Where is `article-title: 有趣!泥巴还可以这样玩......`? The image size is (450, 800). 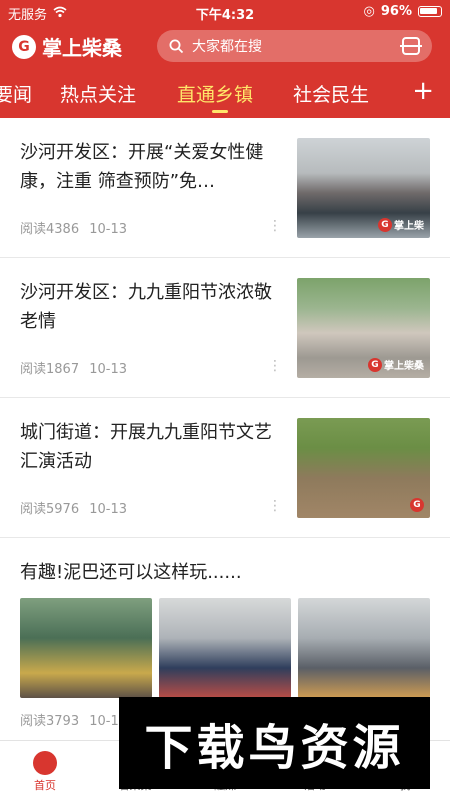
article-title: 有趣!泥巴还可以这样玩...... is located at coordinates (131, 572).